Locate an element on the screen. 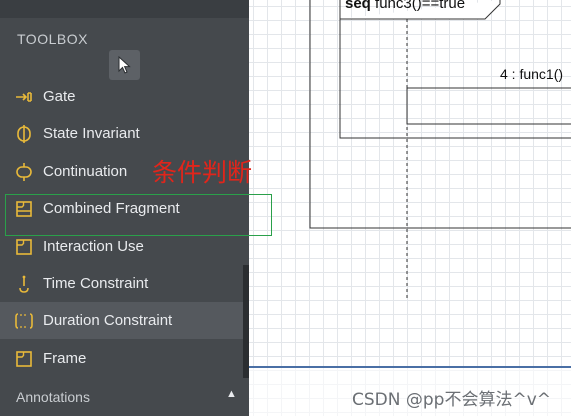 This screenshot has height=416, width=571. frame-icon is located at coordinates (24, 359).